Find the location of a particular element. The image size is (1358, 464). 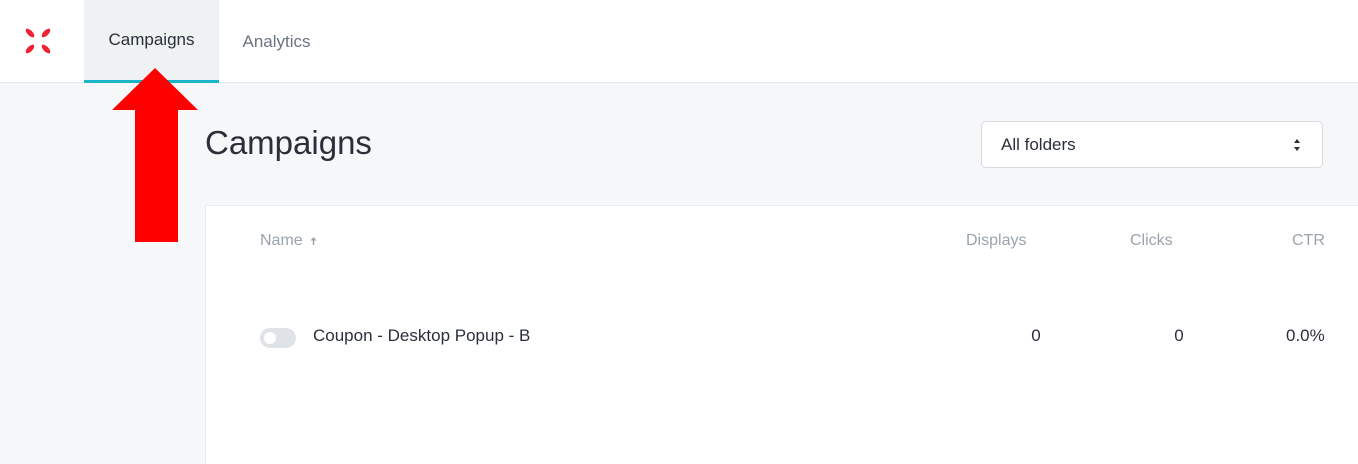

column-header-ctr: CTR is located at coordinates (1308, 241).